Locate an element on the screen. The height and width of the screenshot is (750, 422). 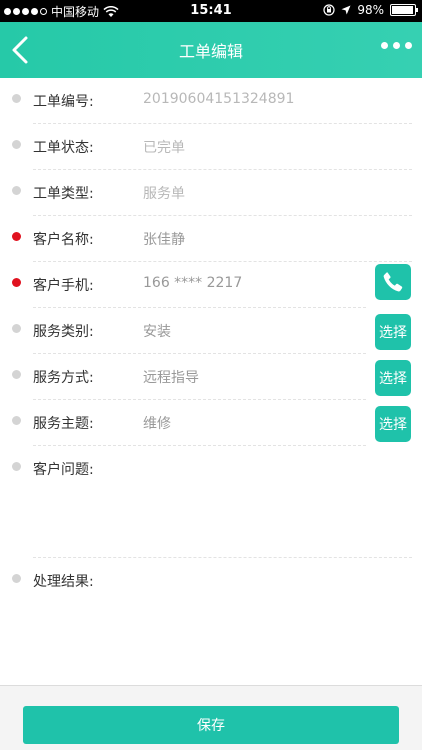
handling-result-label: 处理结果: is located at coordinates (63, 582).